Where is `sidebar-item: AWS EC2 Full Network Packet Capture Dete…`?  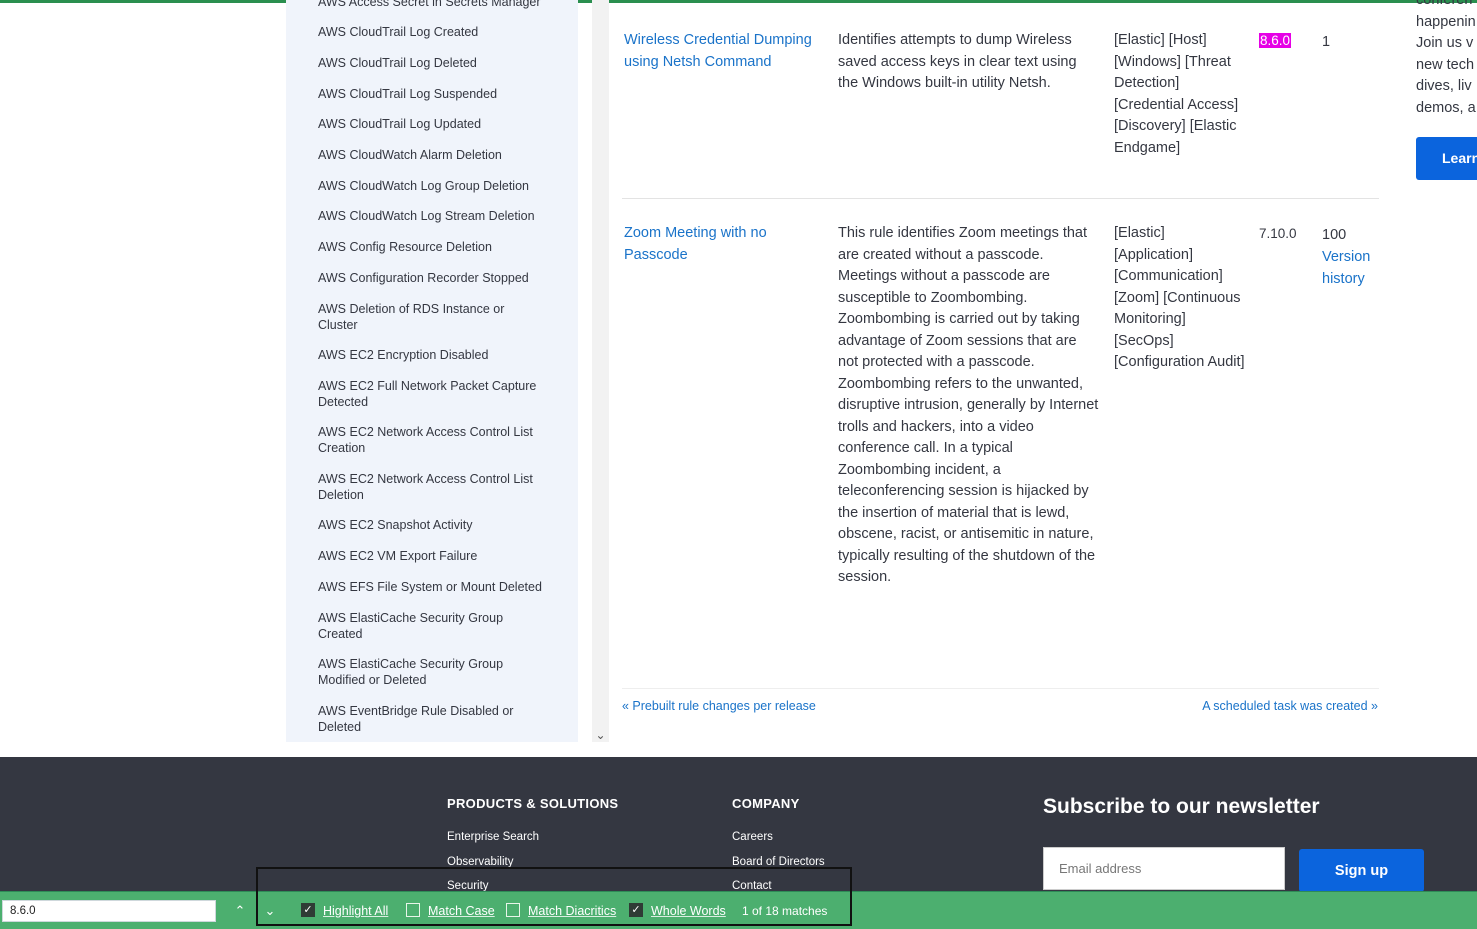
sidebar-item: AWS EC2 Full Network Packet Capture Dete… is located at coordinates (434, 394).